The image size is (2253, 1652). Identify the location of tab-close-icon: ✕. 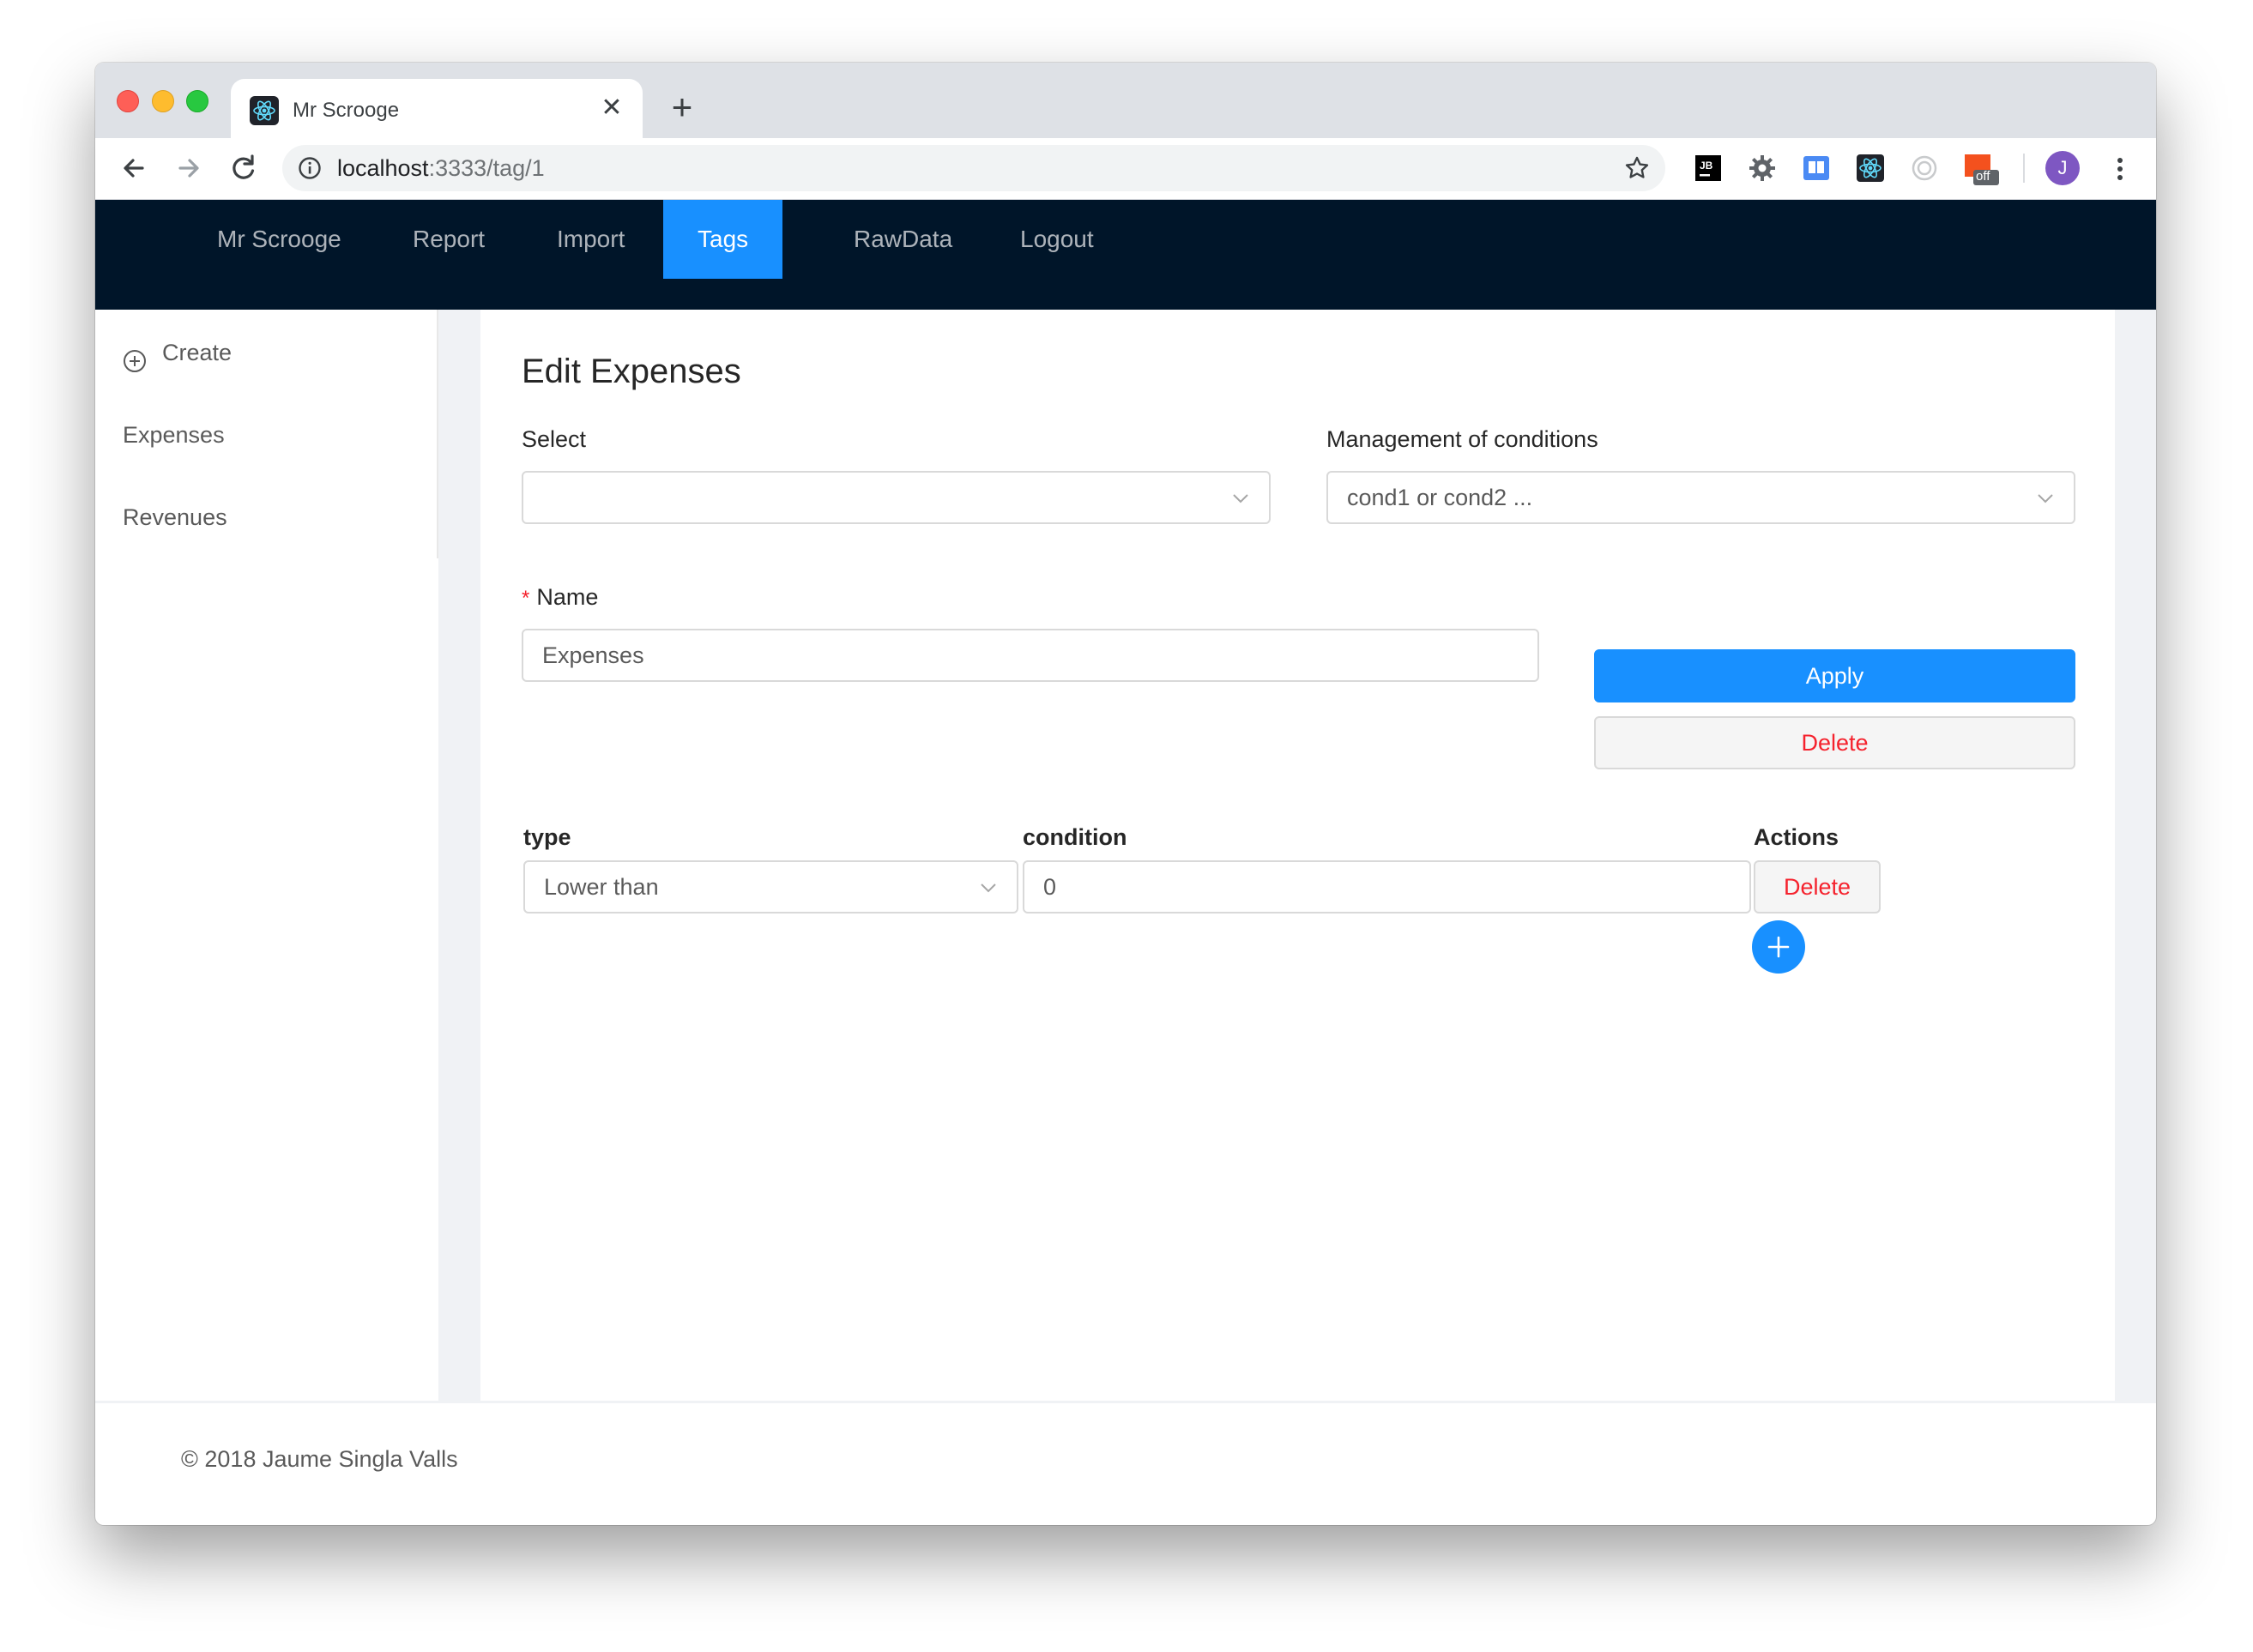
(612, 108).